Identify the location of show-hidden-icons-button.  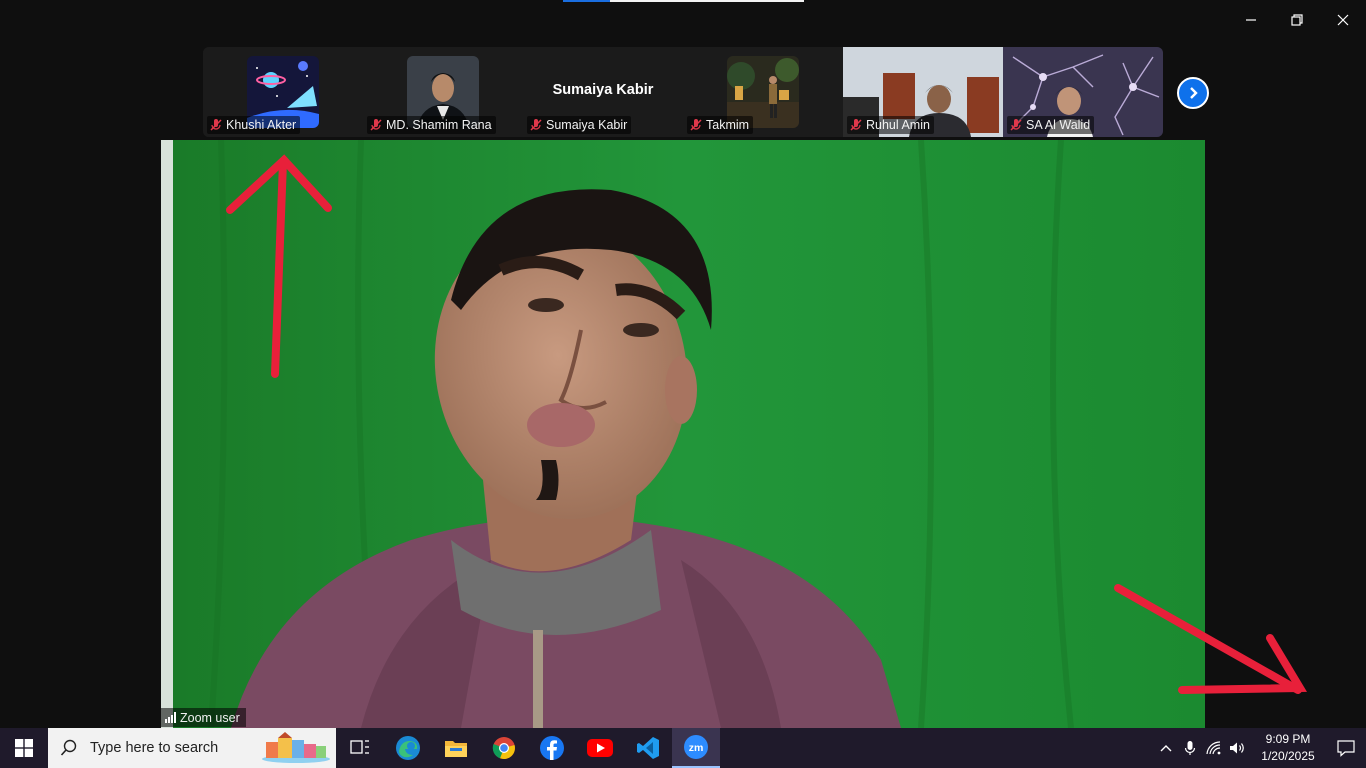
(1166, 748).